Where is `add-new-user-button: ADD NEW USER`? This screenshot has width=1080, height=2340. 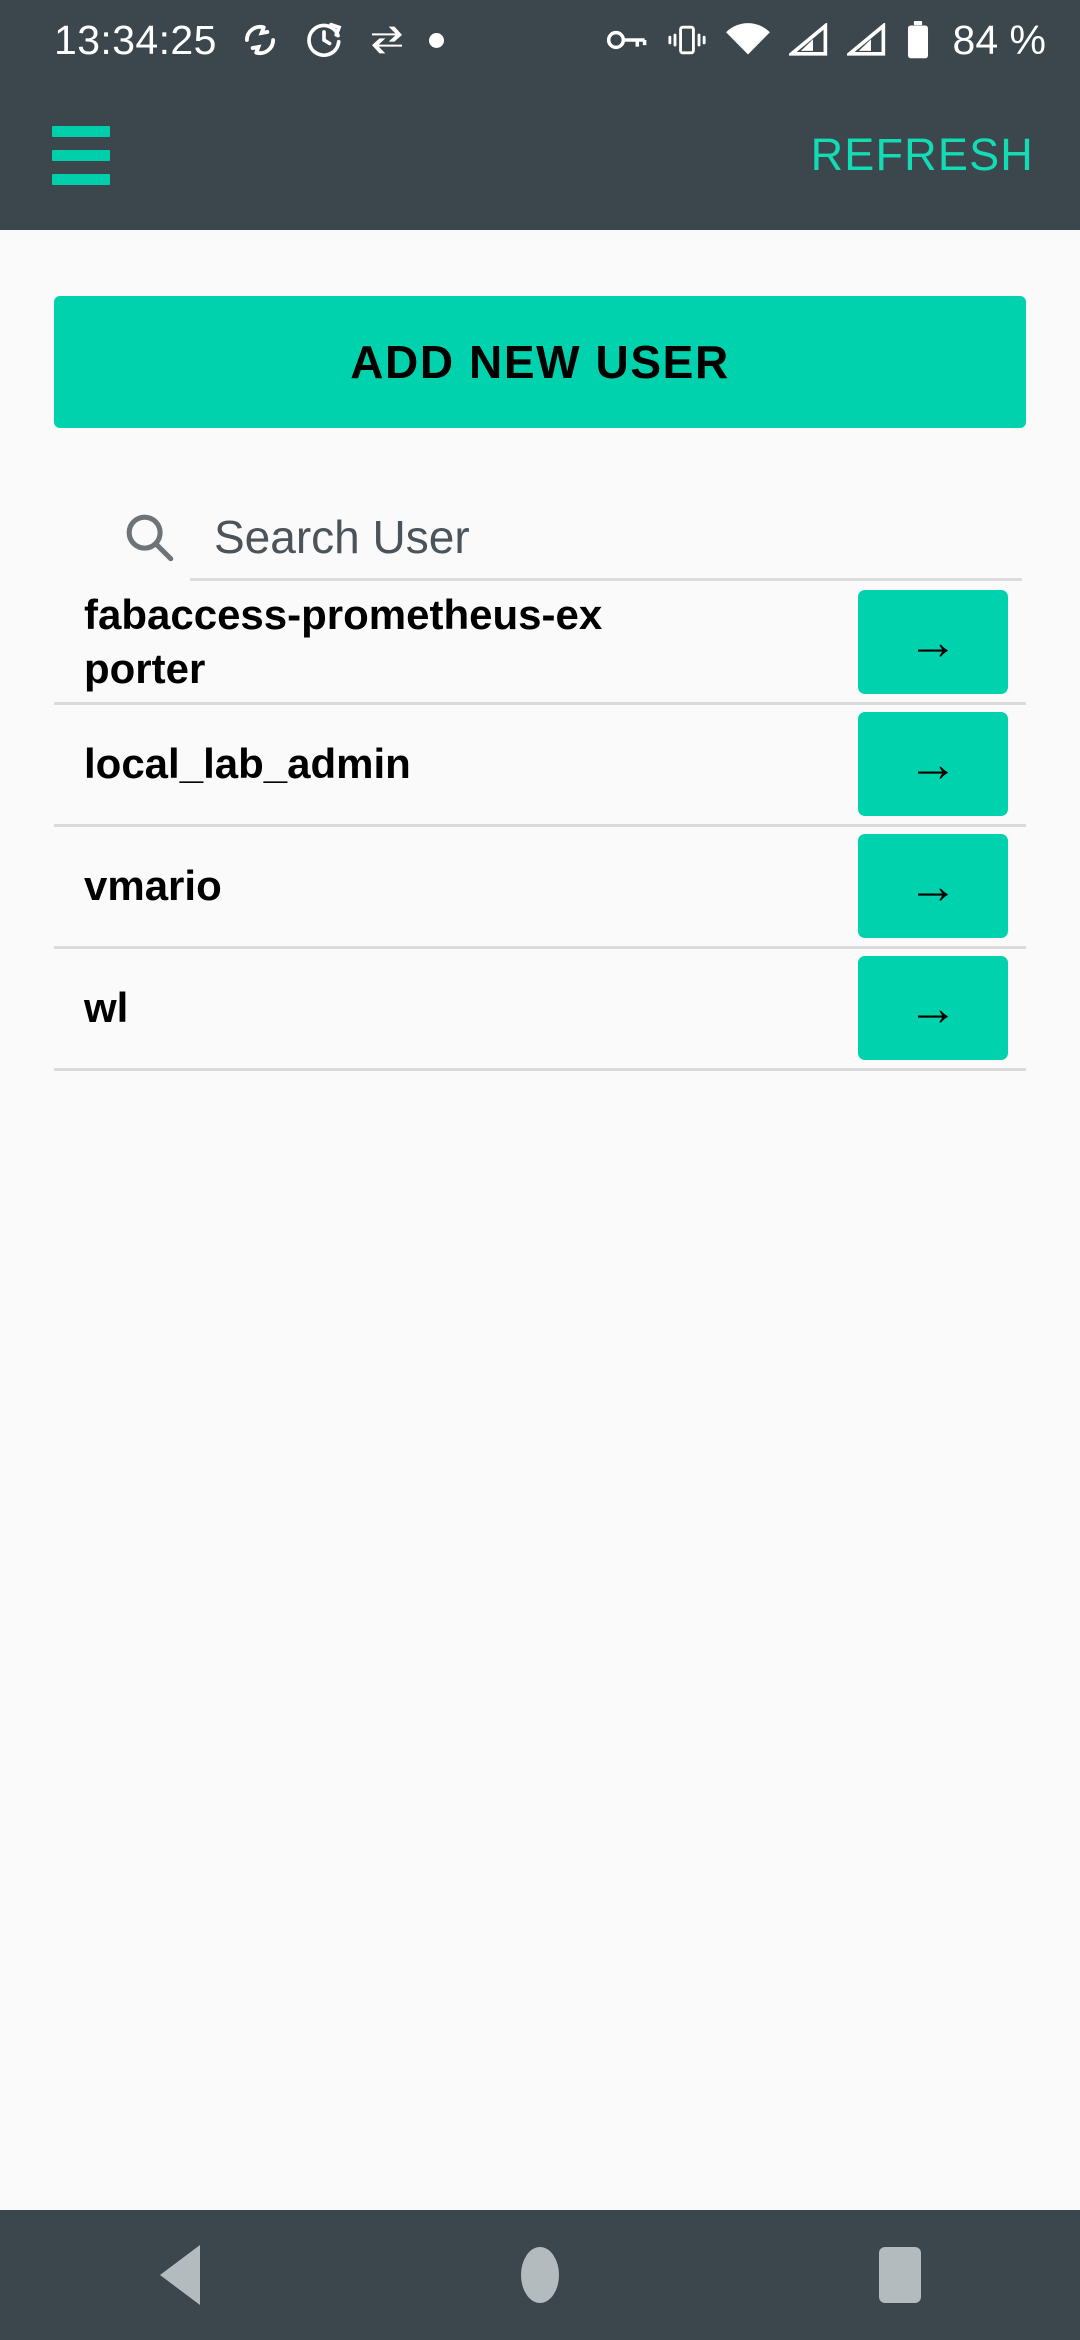
add-new-user-button: ADD NEW USER is located at coordinates (540, 362).